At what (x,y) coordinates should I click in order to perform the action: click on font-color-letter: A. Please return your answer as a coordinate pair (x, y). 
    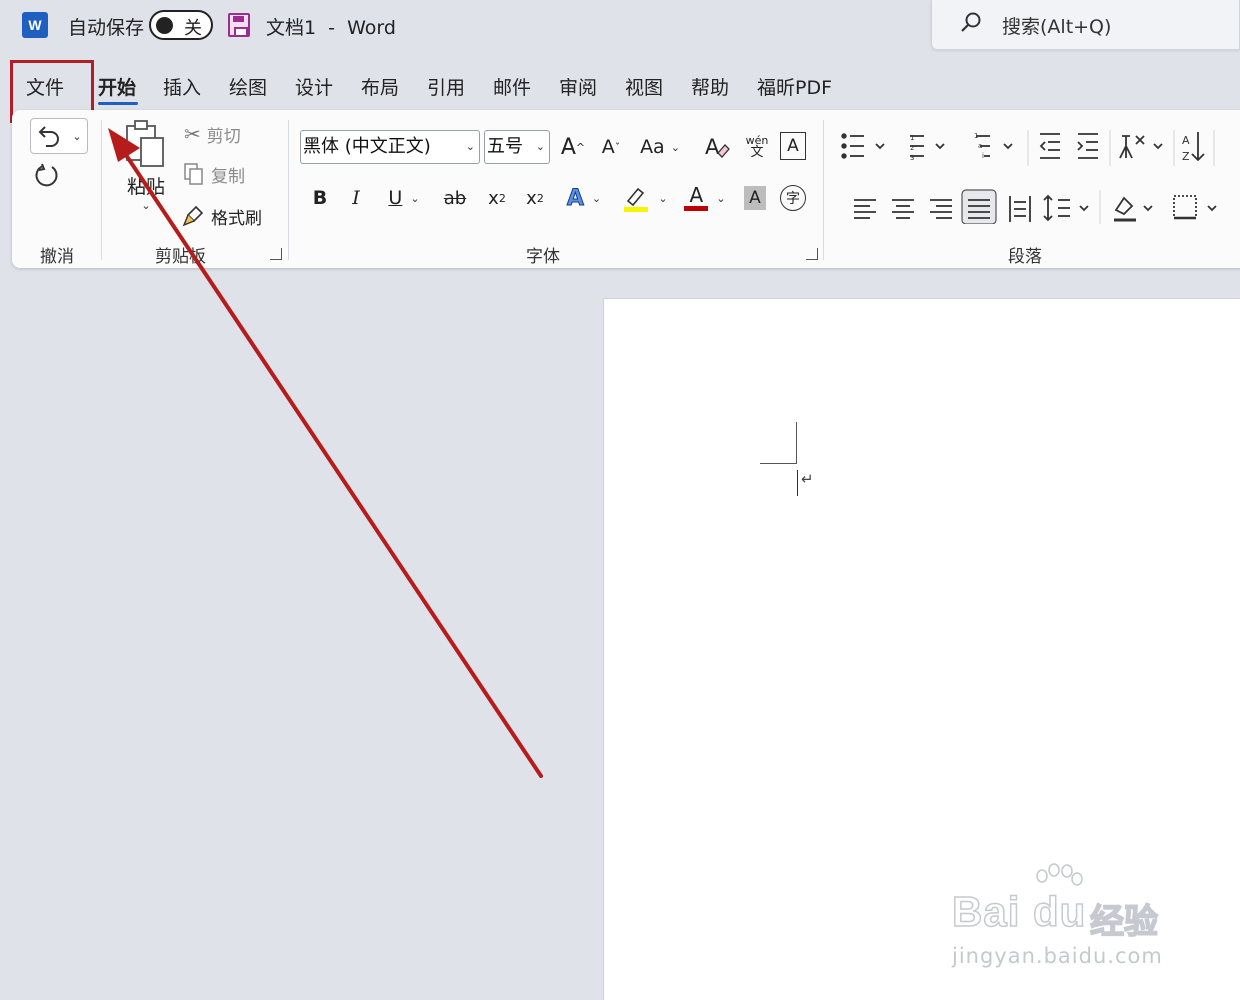
    Looking at the image, I should click on (696, 195).